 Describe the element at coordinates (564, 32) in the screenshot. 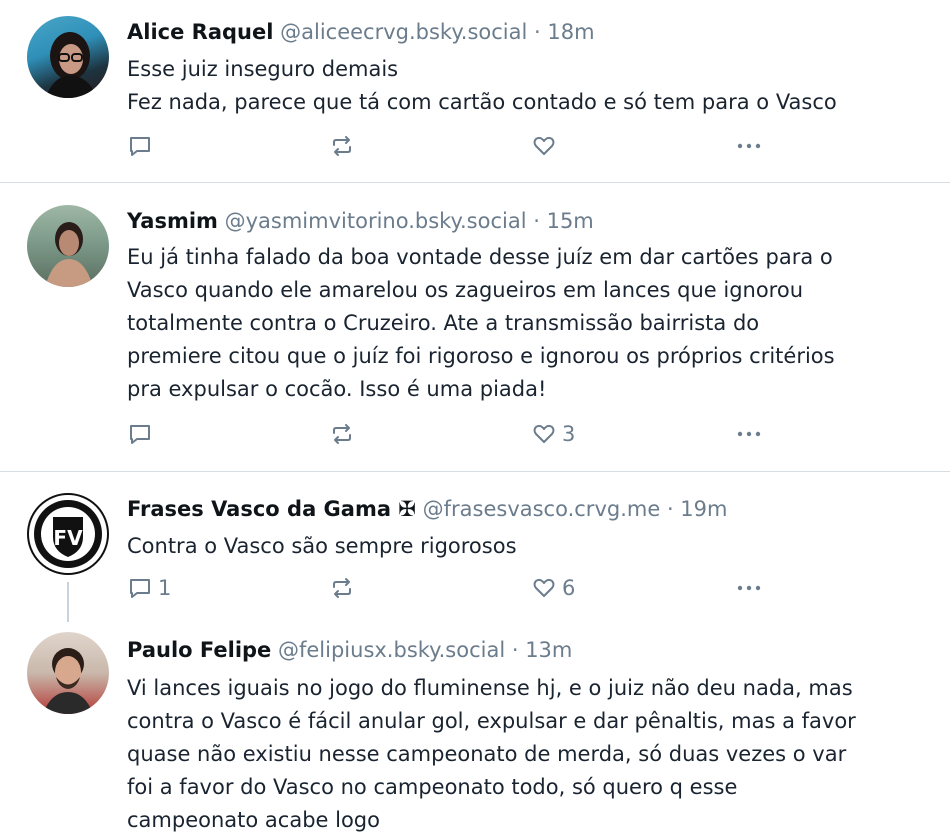

I see `post-time: · 18m` at that location.